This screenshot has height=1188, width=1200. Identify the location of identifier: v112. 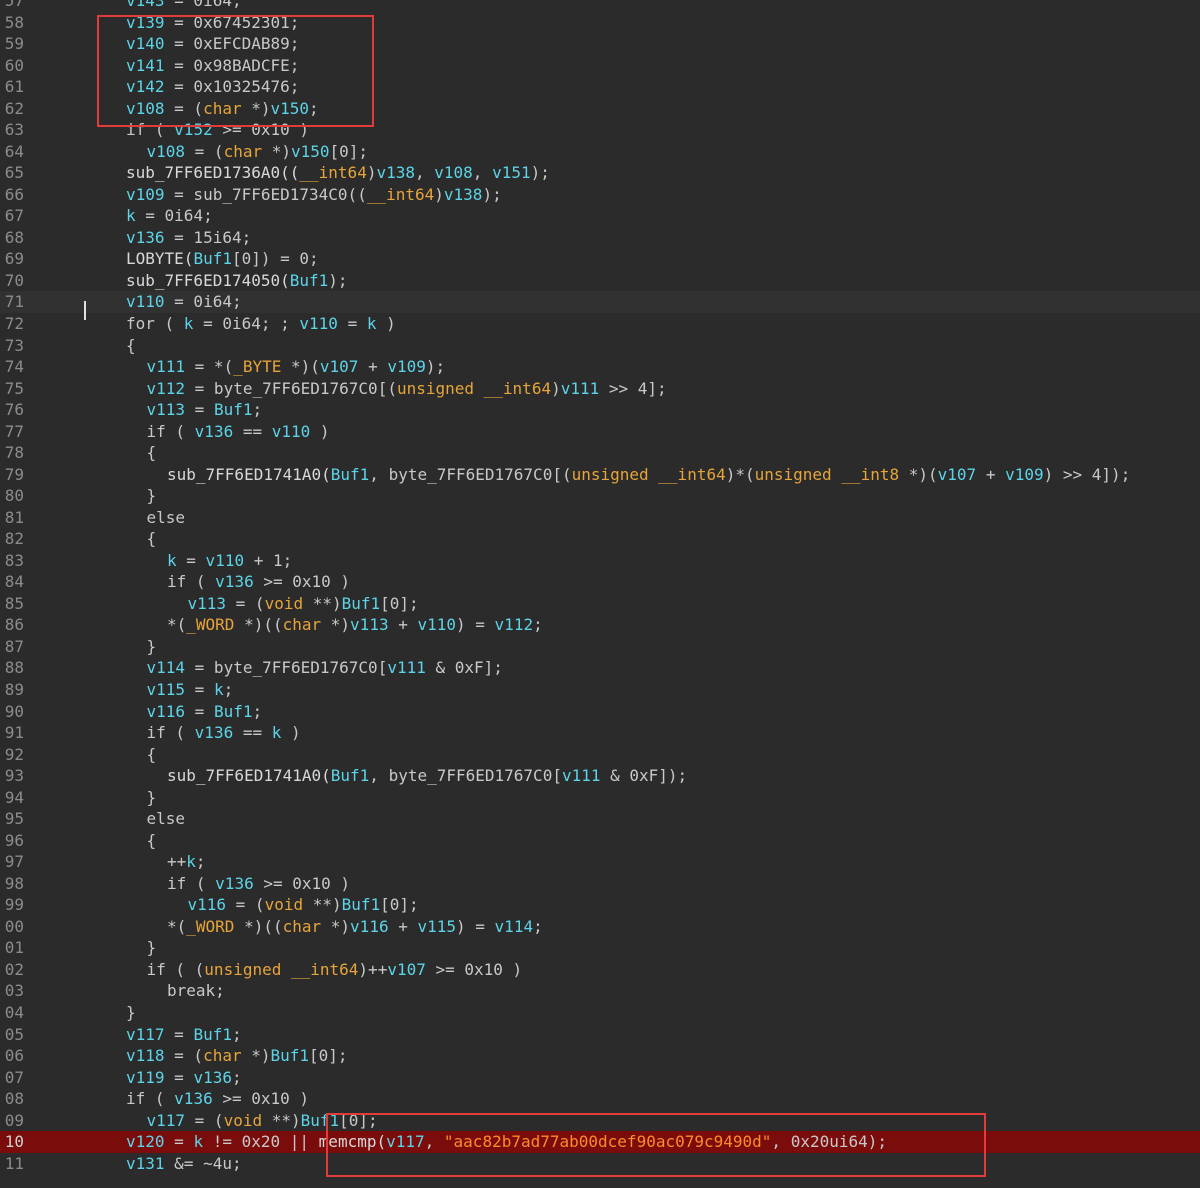
(166, 388).